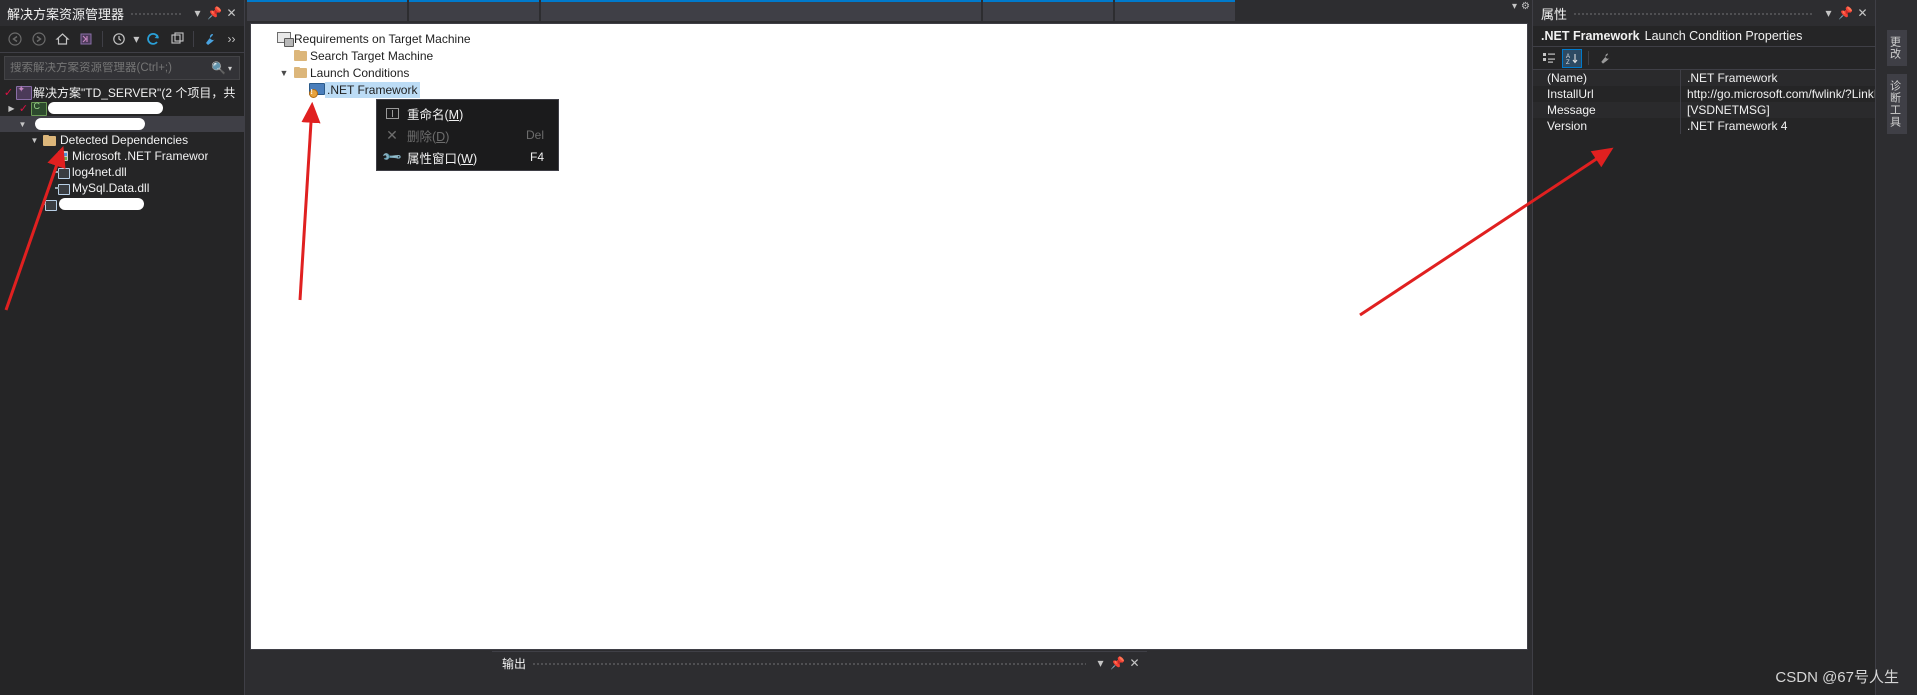  I want to click on solution-explorer-titlebar: 解决方案资源管理器 ▾ 📌 ✕, so click(122, 13).